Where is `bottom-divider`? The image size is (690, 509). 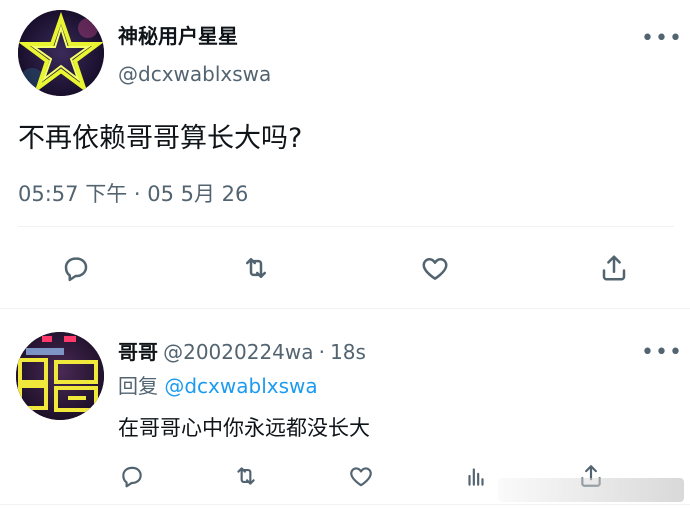 bottom-divider is located at coordinates (345, 504).